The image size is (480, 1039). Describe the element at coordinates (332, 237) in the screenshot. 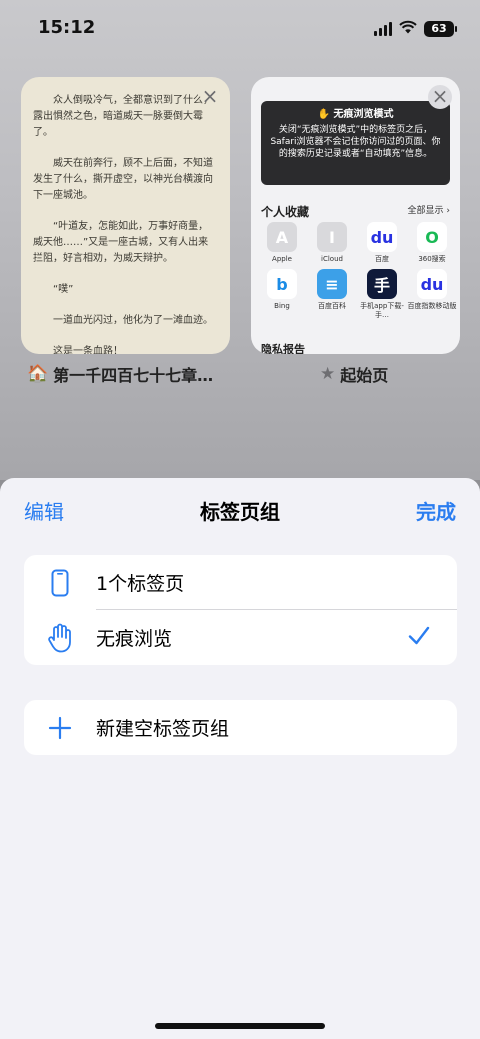

I see `favorite-icon: I` at that location.